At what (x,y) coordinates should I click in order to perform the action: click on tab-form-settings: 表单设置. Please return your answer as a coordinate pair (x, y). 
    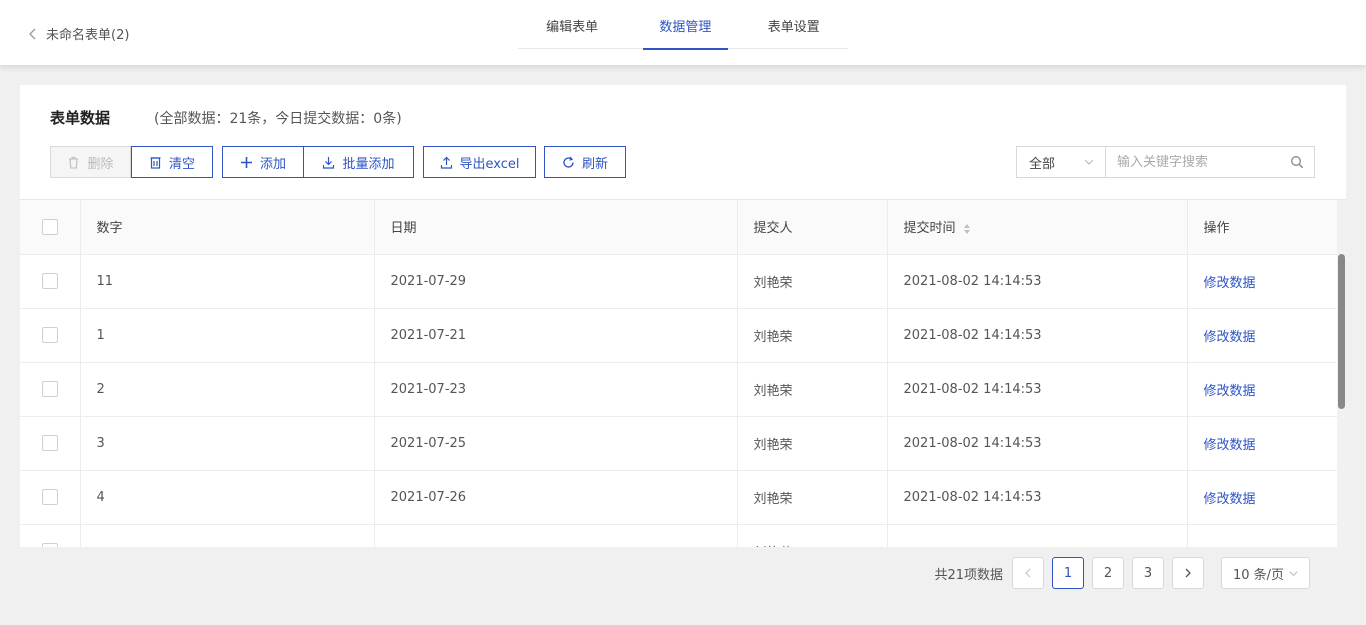
    Looking at the image, I should click on (794, 24).